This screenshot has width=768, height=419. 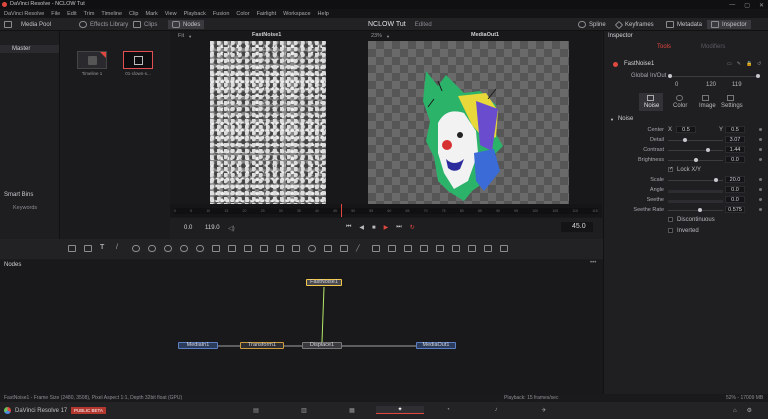 I want to click on play-icon: ▶, so click(x=386, y=227).